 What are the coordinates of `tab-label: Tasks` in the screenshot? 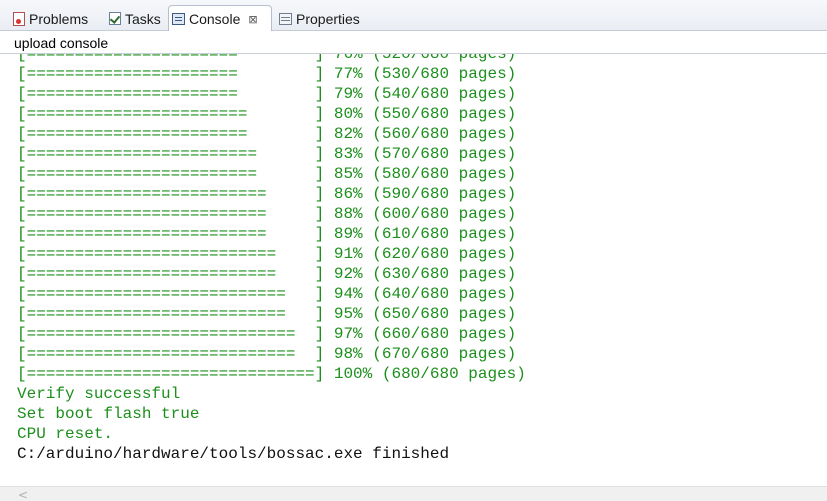 It's located at (143, 18).